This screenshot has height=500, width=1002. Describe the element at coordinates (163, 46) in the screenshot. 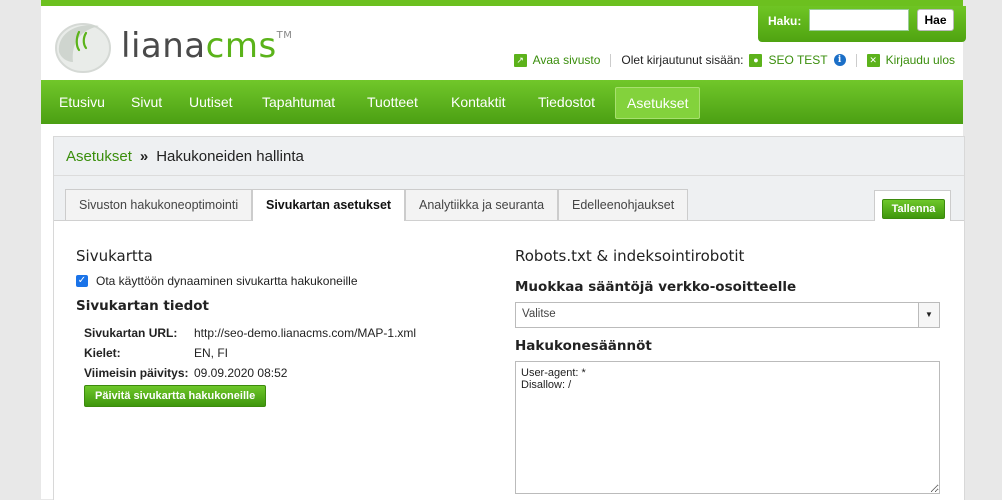

I see `logo-text-liana: liana` at that location.